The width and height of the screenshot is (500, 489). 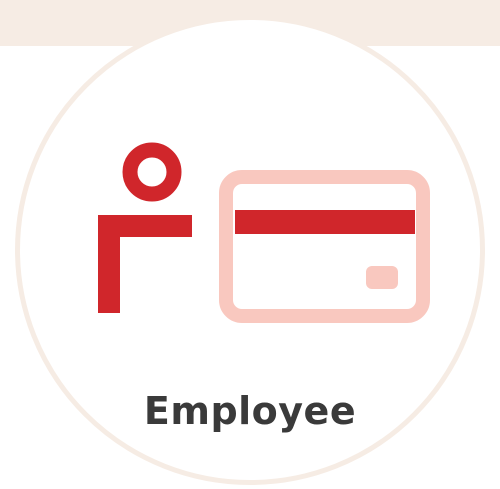 I want to click on employee-label: Employee, so click(x=250, y=411).